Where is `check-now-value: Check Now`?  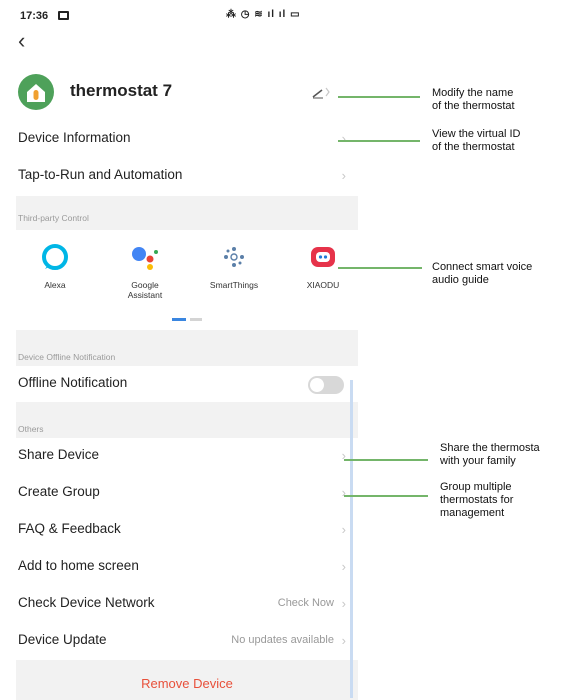 check-now-value: Check Now is located at coordinates (305, 603).